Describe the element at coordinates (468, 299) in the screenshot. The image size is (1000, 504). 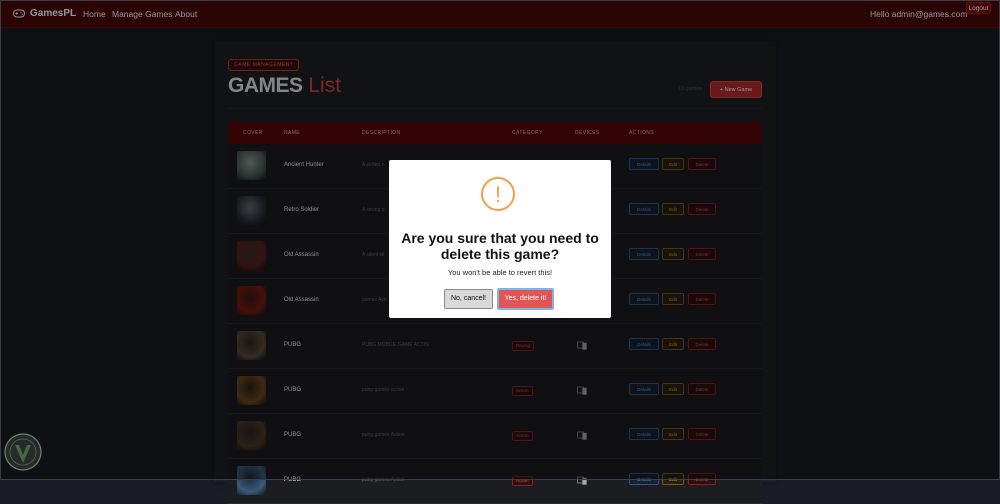
I see `cancel-button: No, cancel!` at that location.